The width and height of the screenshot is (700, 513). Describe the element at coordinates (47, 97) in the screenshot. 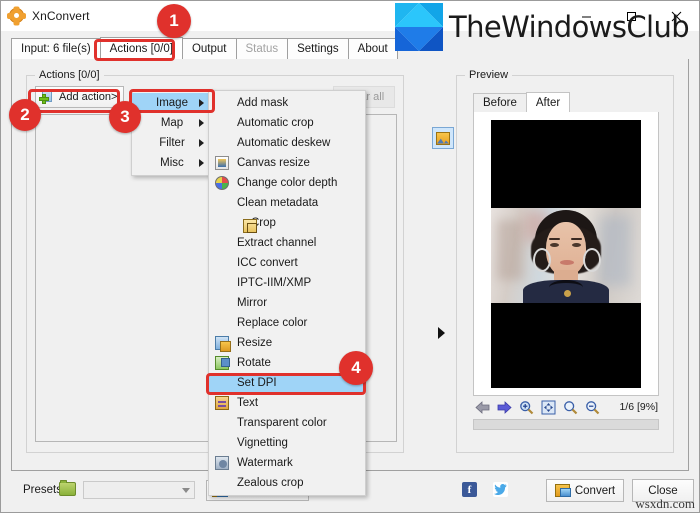

I see `add-action-icon` at that location.